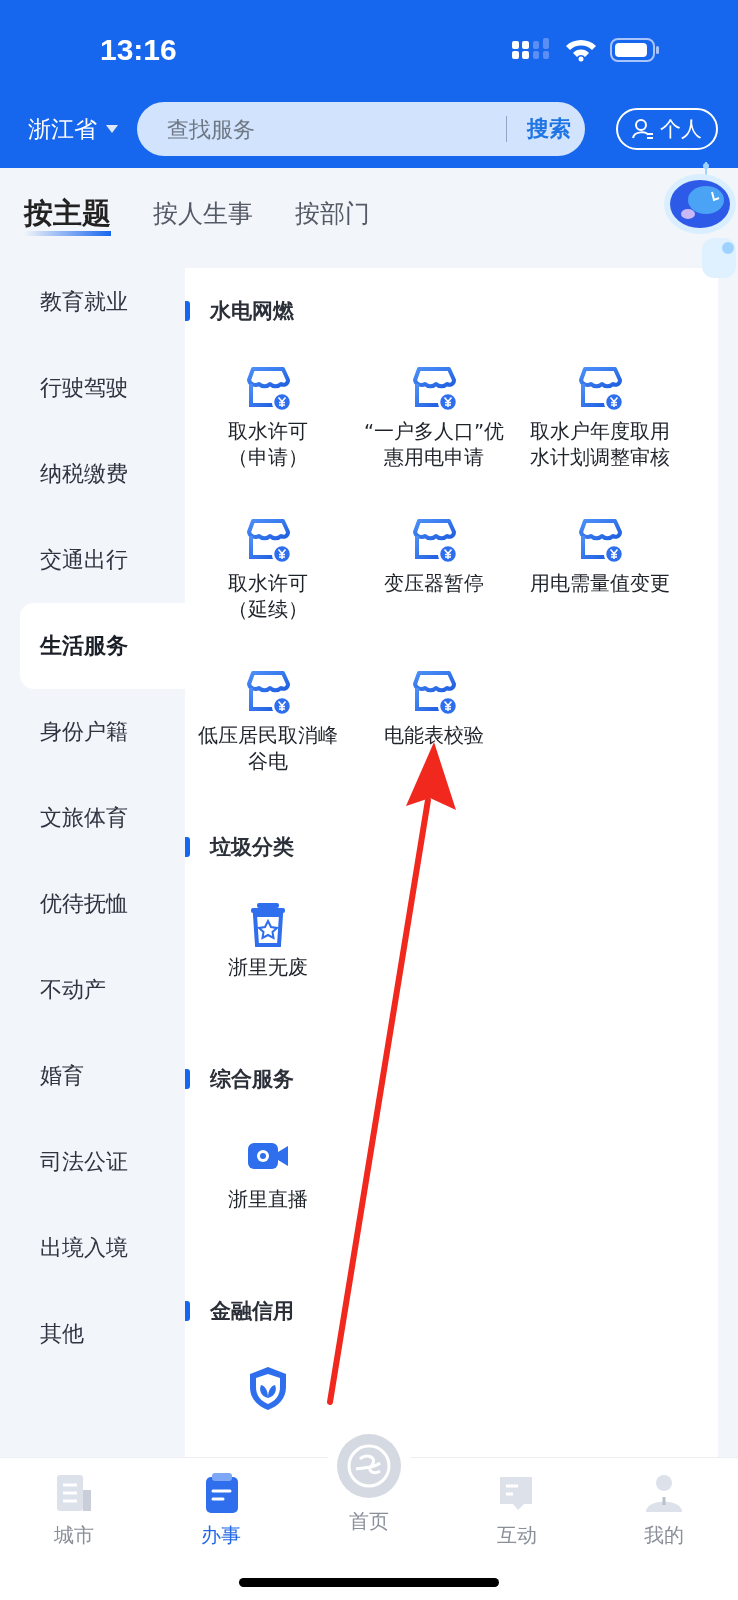 The image size is (738, 1600). Describe the element at coordinates (434, 725) in the screenshot. I see `service-item: 电能表校验` at that location.